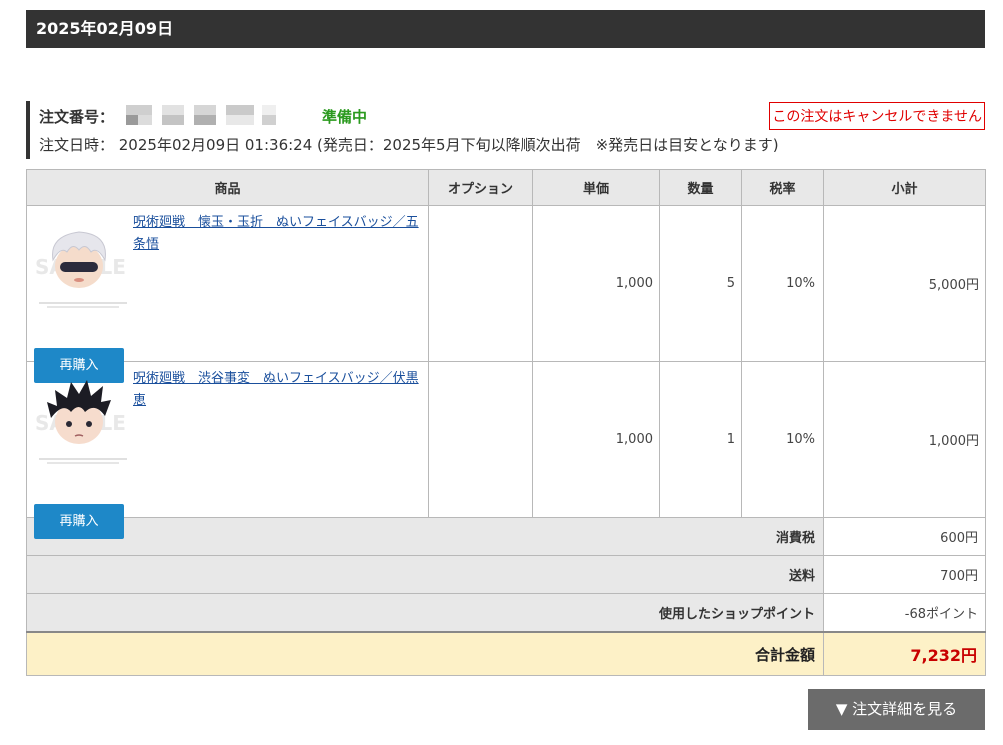 This screenshot has width=1003, height=745. I want to click on cancel-not-allowed-notice: この注文はキャンセルできません, so click(877, 116).